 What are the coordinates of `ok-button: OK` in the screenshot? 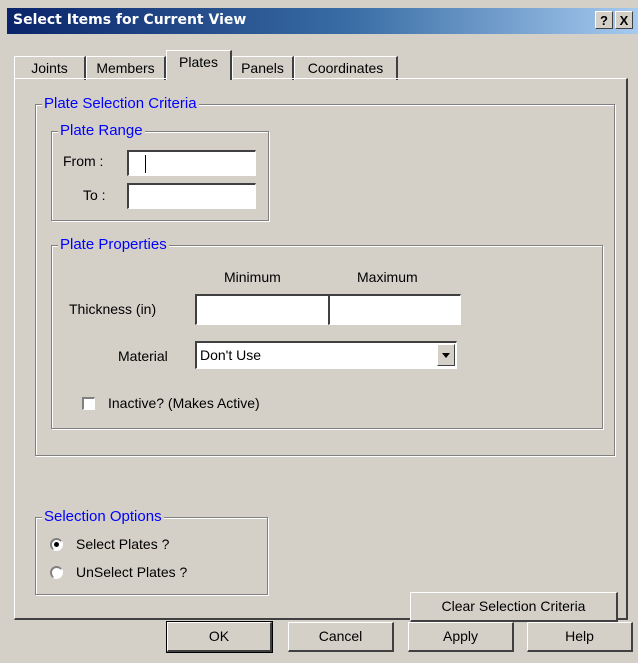 It's located at (219, 637).